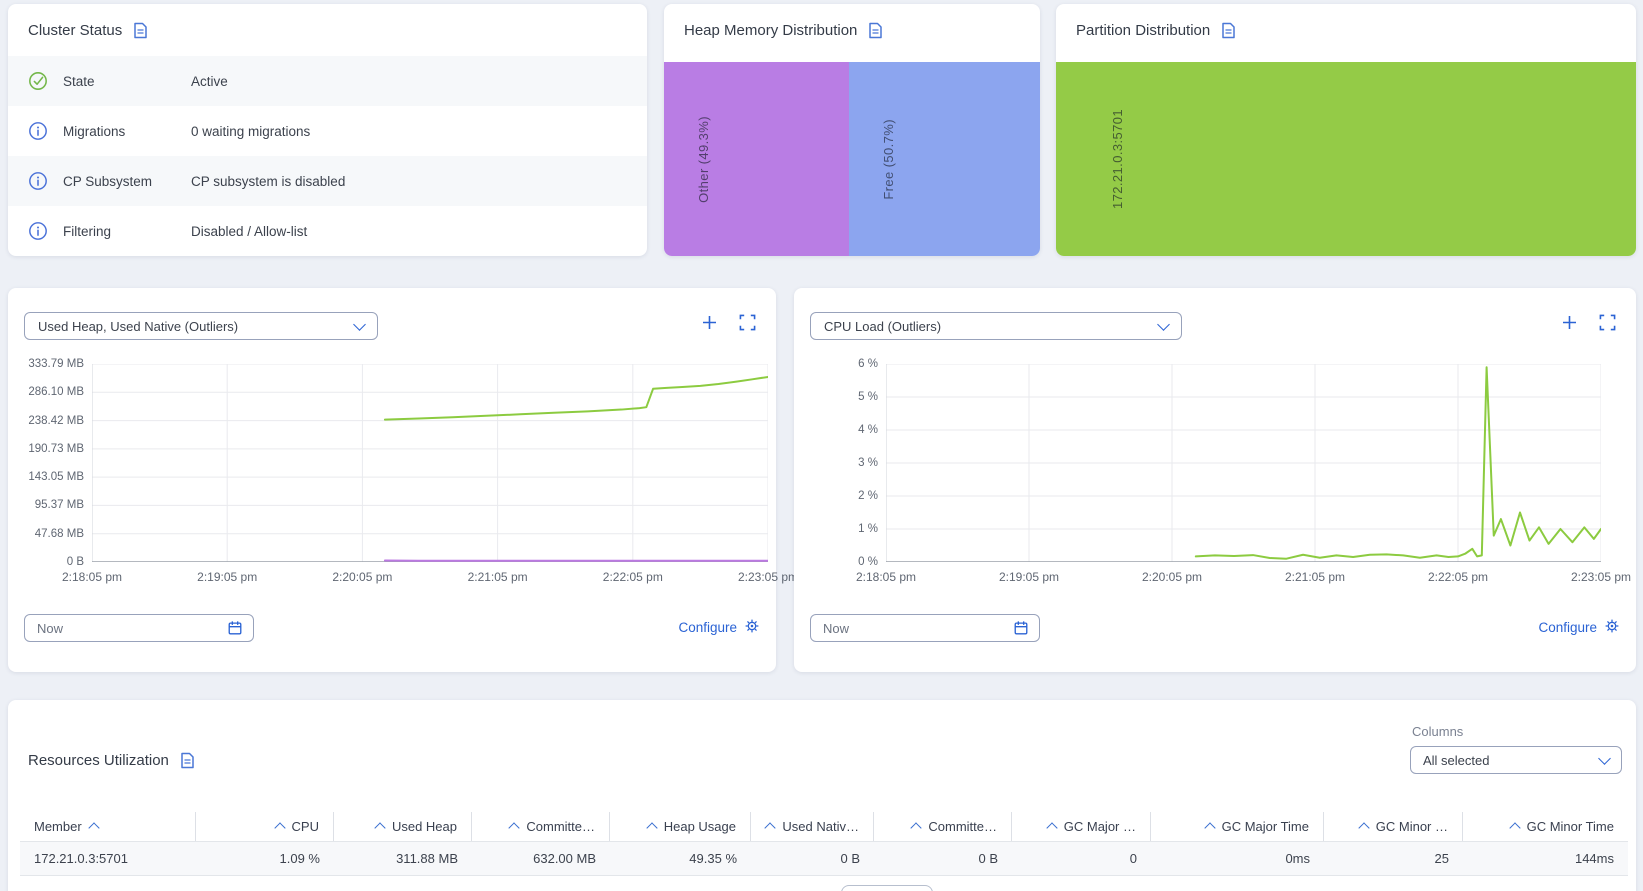  I want to click on pagination-control, so click(887, 888).